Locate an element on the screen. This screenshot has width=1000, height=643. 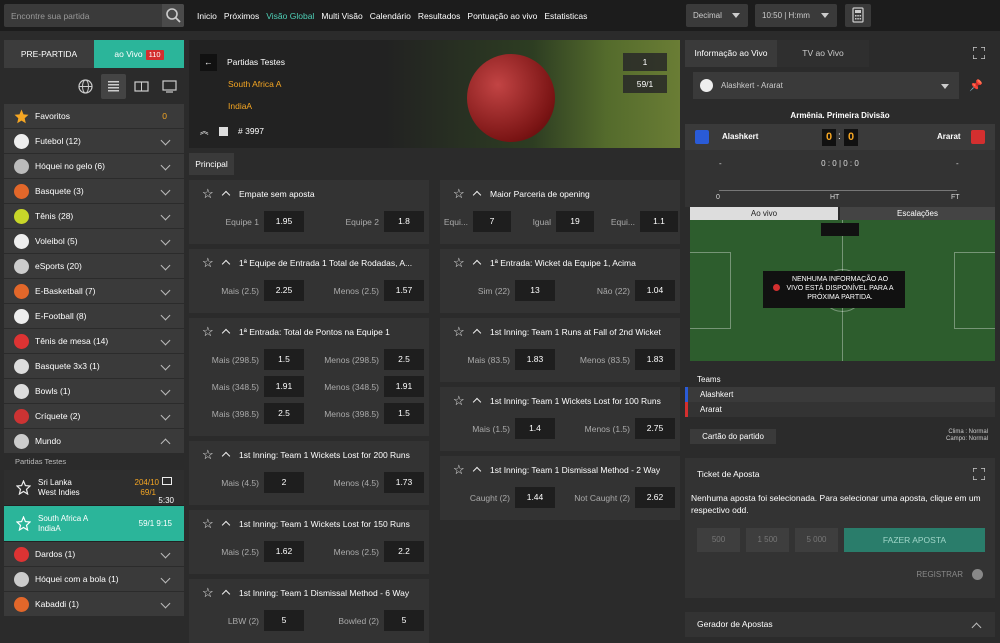
nav-item-6: Pontuação ao vivo is located at coordinates (502, 16).